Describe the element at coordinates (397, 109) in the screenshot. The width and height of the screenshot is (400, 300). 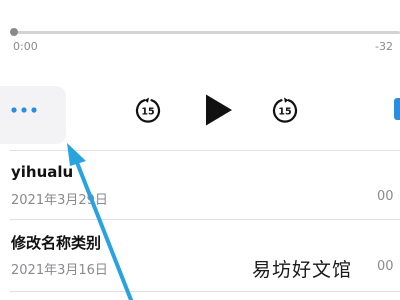
I see `share-icon` at that location.